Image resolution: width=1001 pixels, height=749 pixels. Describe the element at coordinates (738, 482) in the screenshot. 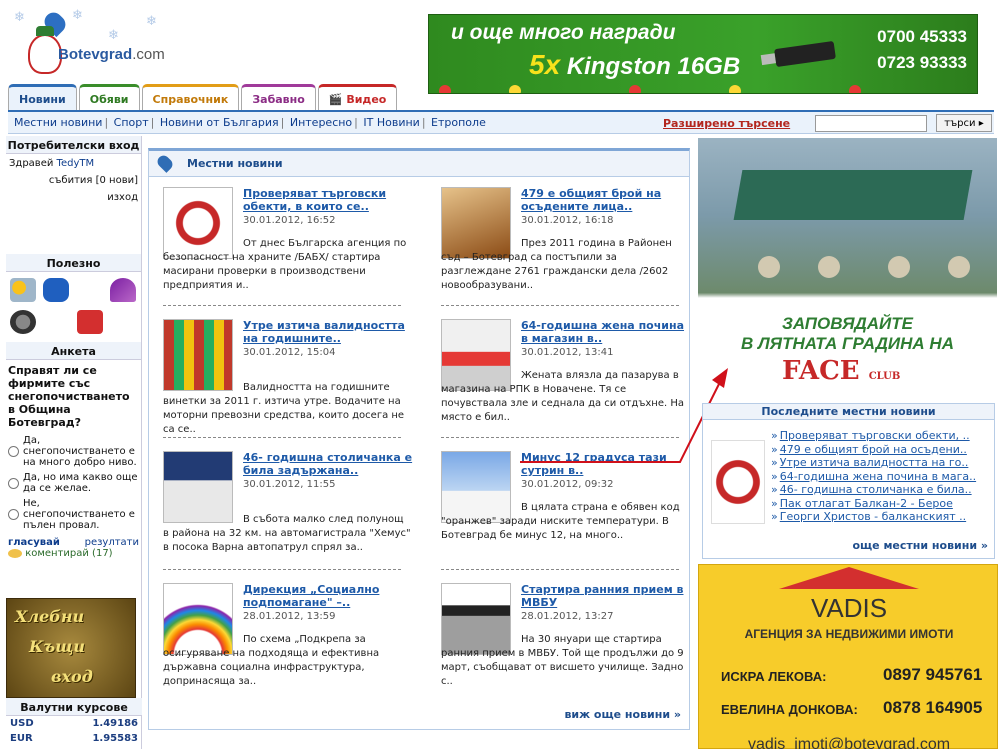

I see `bfsa-logo-thumb` at that location.